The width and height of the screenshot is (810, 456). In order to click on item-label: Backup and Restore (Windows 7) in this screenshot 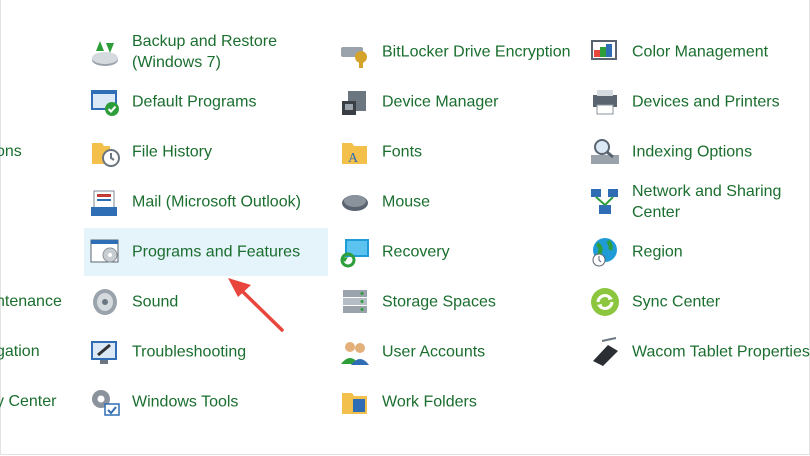, I will do `click(204, 52)`.